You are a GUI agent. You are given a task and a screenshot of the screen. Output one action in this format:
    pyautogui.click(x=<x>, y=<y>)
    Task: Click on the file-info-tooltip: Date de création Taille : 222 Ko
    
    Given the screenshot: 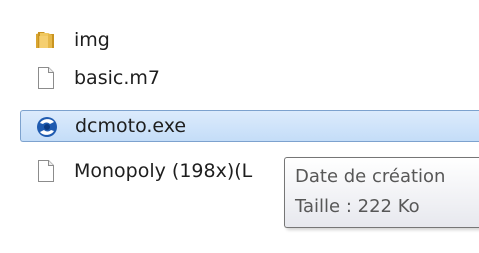 What is the action you would take?
    pyautogui.click(x=381, y=192)
    